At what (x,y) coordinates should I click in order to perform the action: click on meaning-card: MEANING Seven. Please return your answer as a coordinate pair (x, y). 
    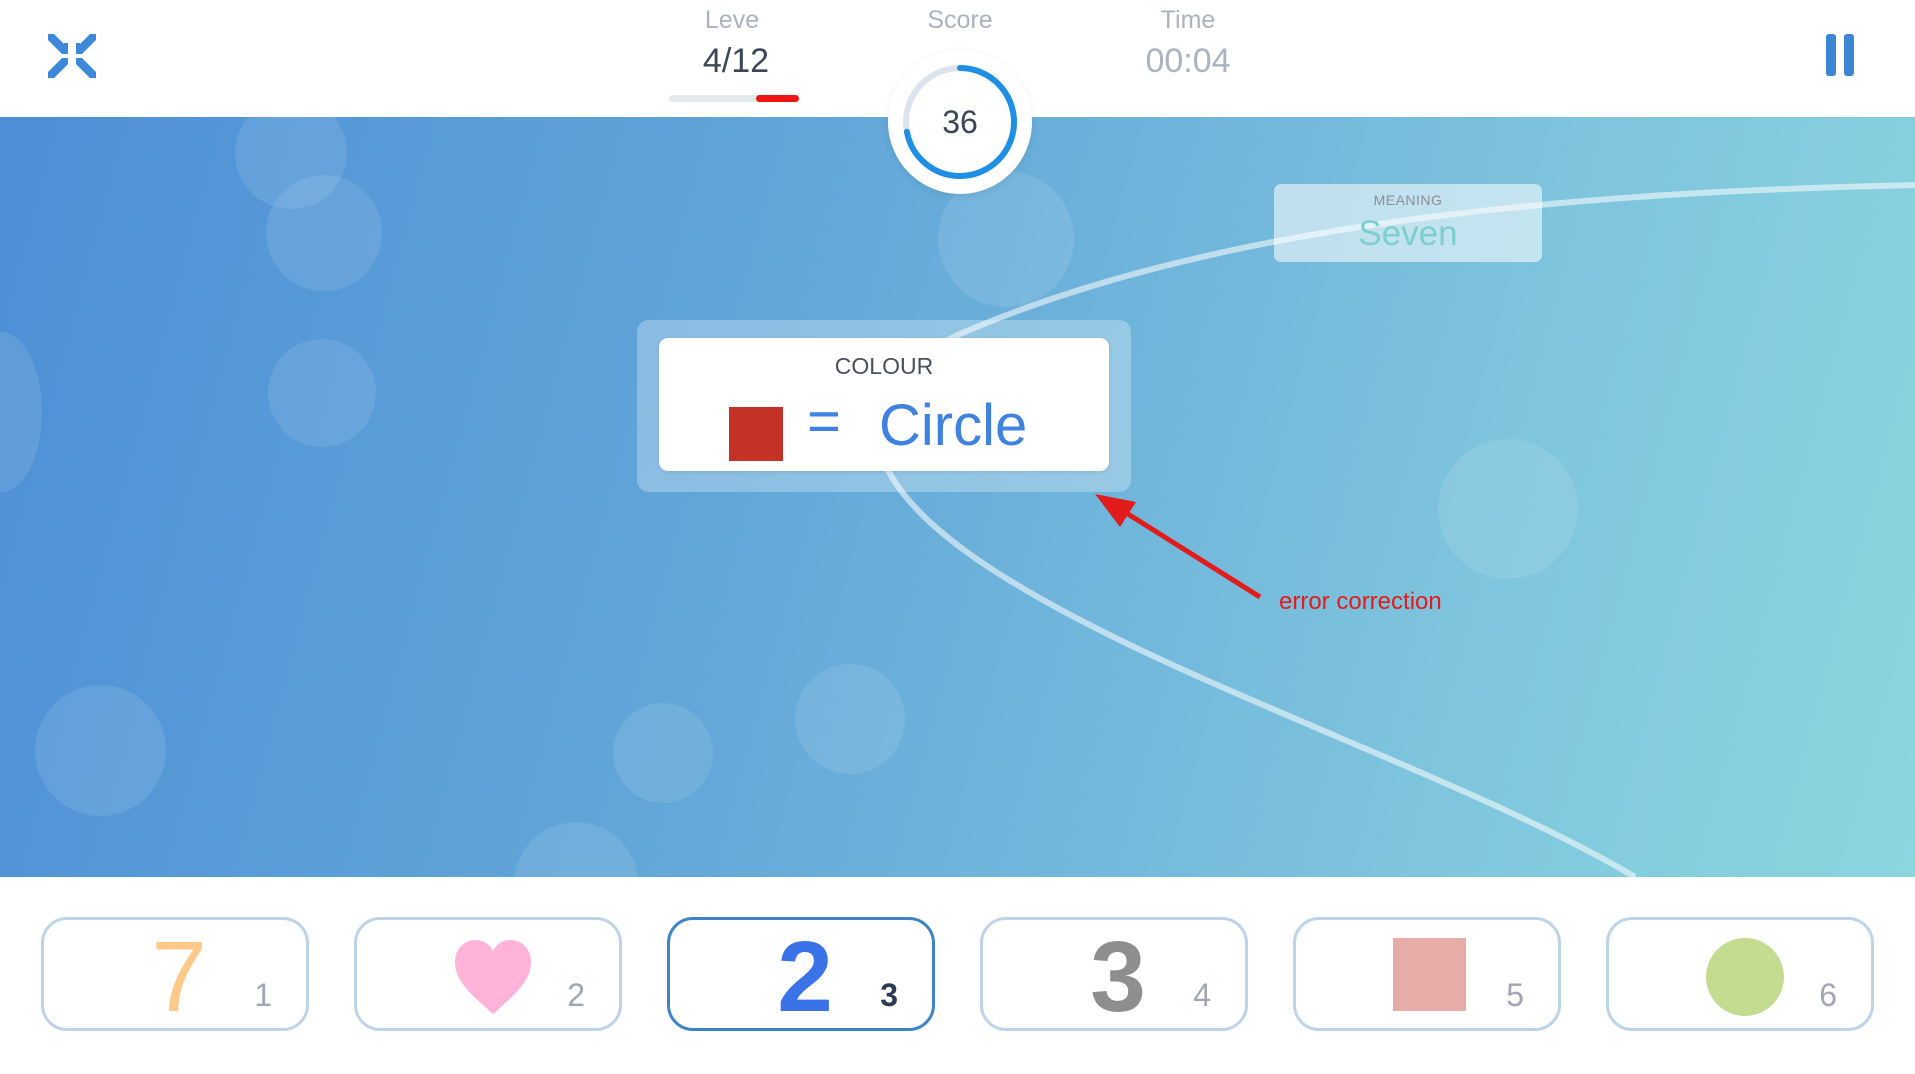
    Looking at the image, I should click on (1408, 223).